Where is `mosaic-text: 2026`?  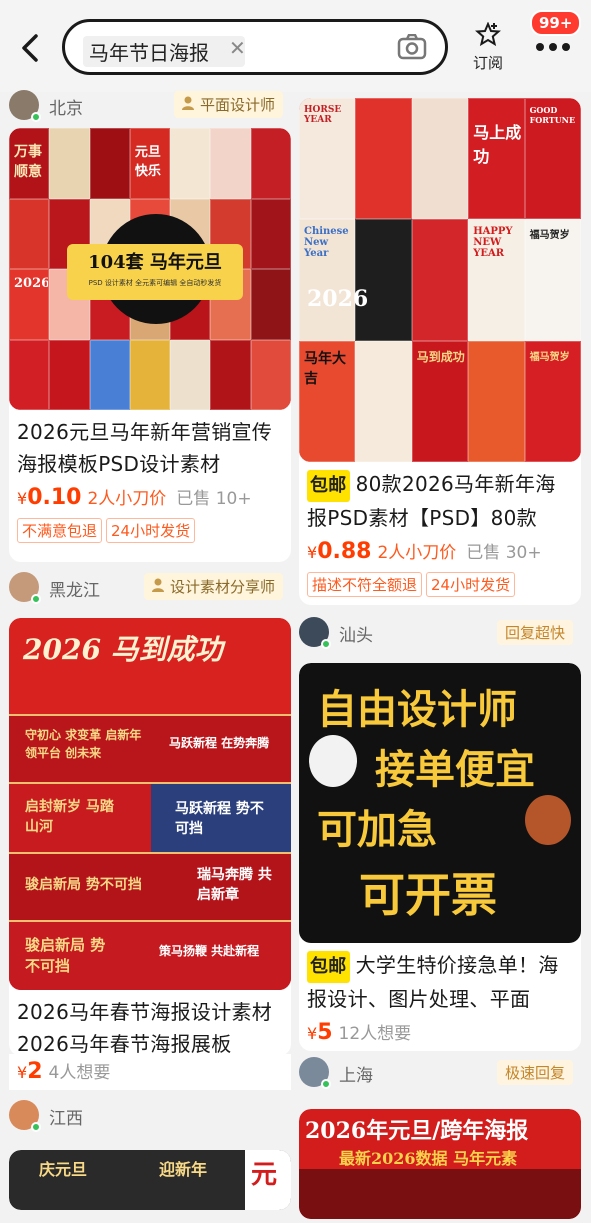
mosaic-text: 2026 is located at coordinates (32, 283).